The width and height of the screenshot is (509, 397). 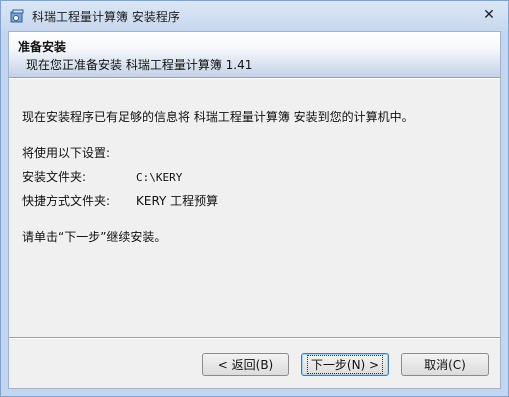 What do you see at coordinates (254, 54) in the screenshot?
I see `wizard-header: 准备安装 现在您正准备安装 科瑞工程量计算簿 1.41` at bounding box center [254, 54].